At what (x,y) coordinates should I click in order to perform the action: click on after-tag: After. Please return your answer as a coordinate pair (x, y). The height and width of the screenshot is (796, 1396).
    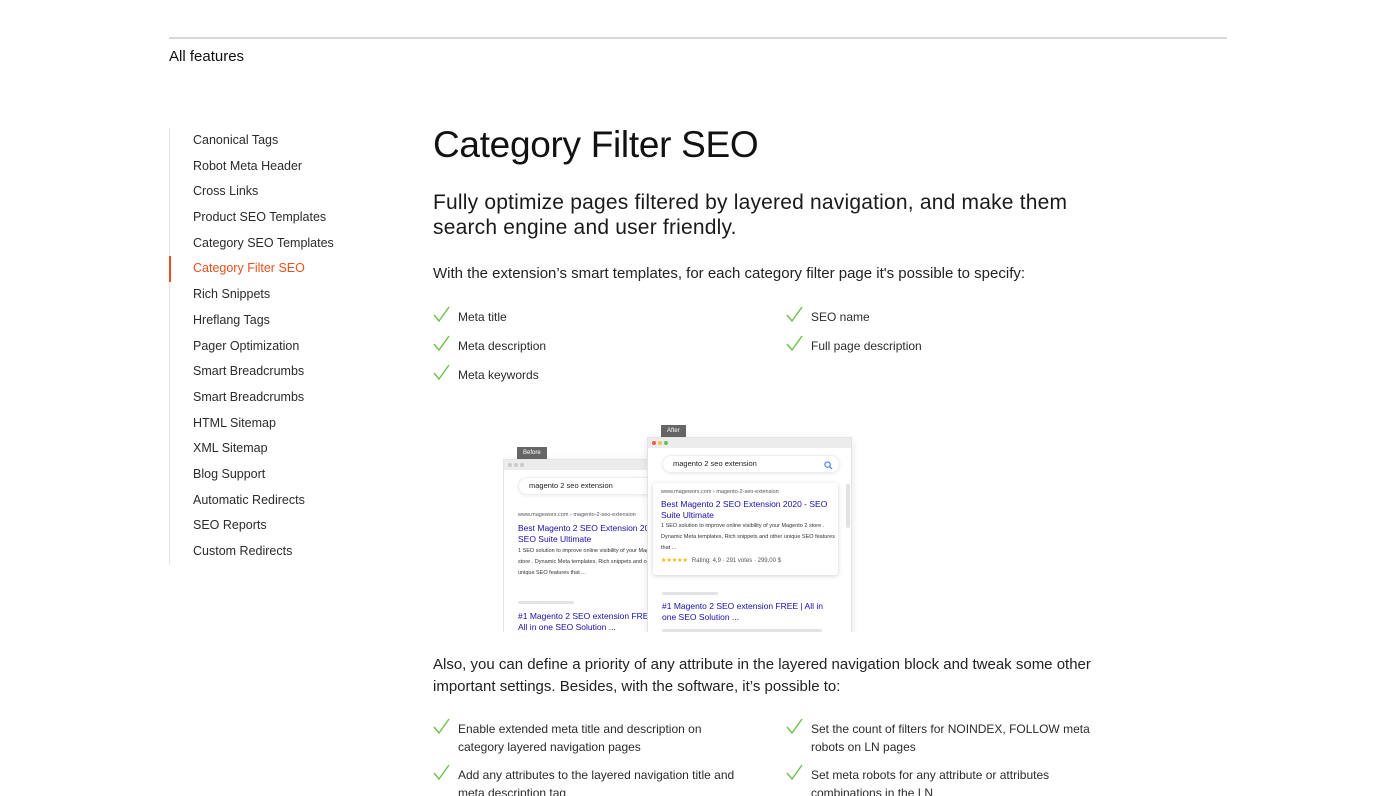
    Looking at the image, I should click on (673, 431).